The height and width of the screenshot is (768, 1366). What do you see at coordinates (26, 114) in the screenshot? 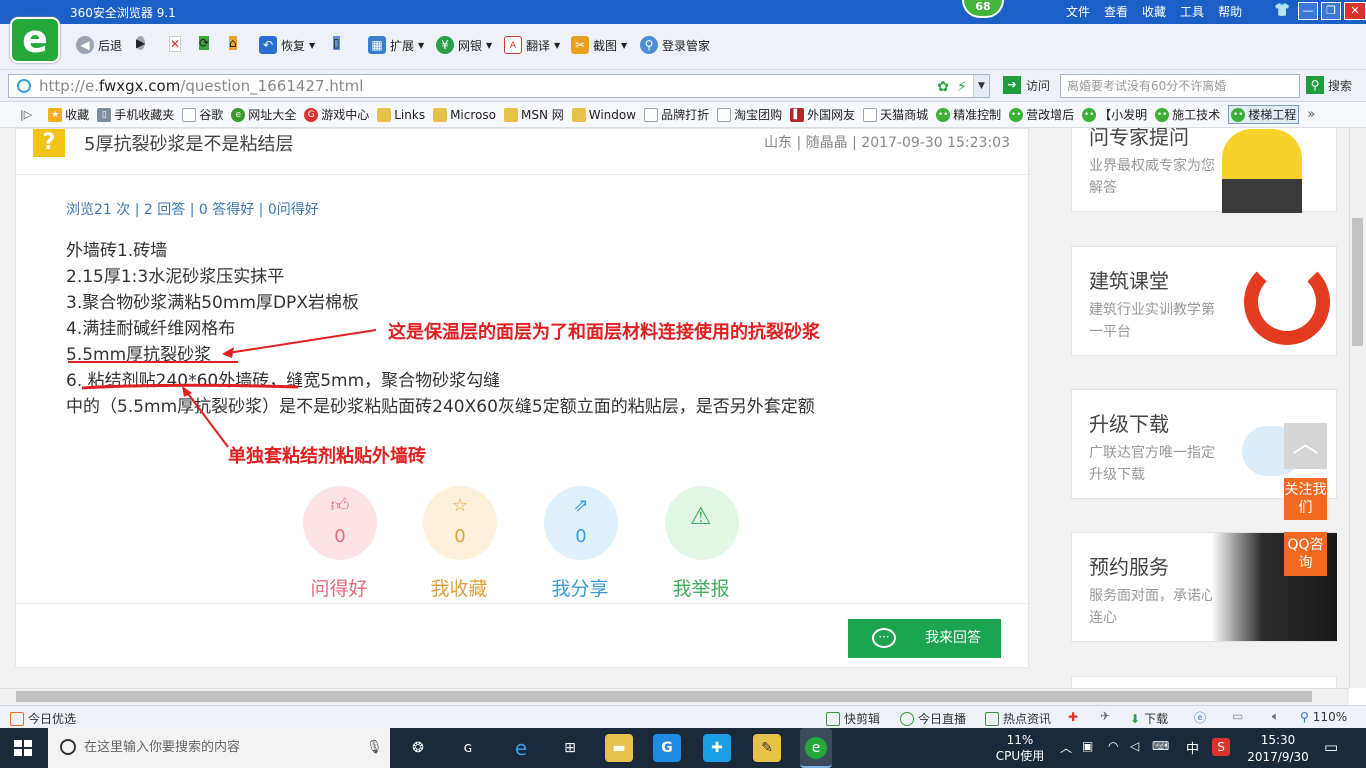
I see `sidebar-toggle-icon: |▷` at bounding box center [26, 114].